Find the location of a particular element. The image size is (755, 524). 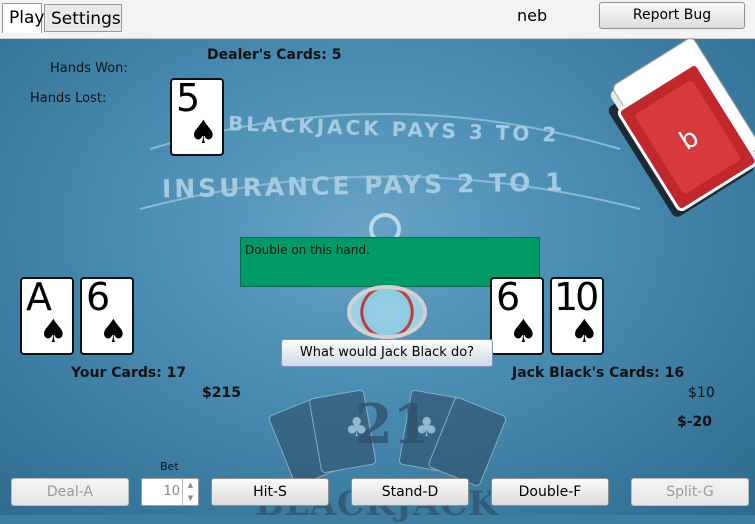

ask-jack-black-button: What would Jack Black do? is located at coordinates (387, 353).